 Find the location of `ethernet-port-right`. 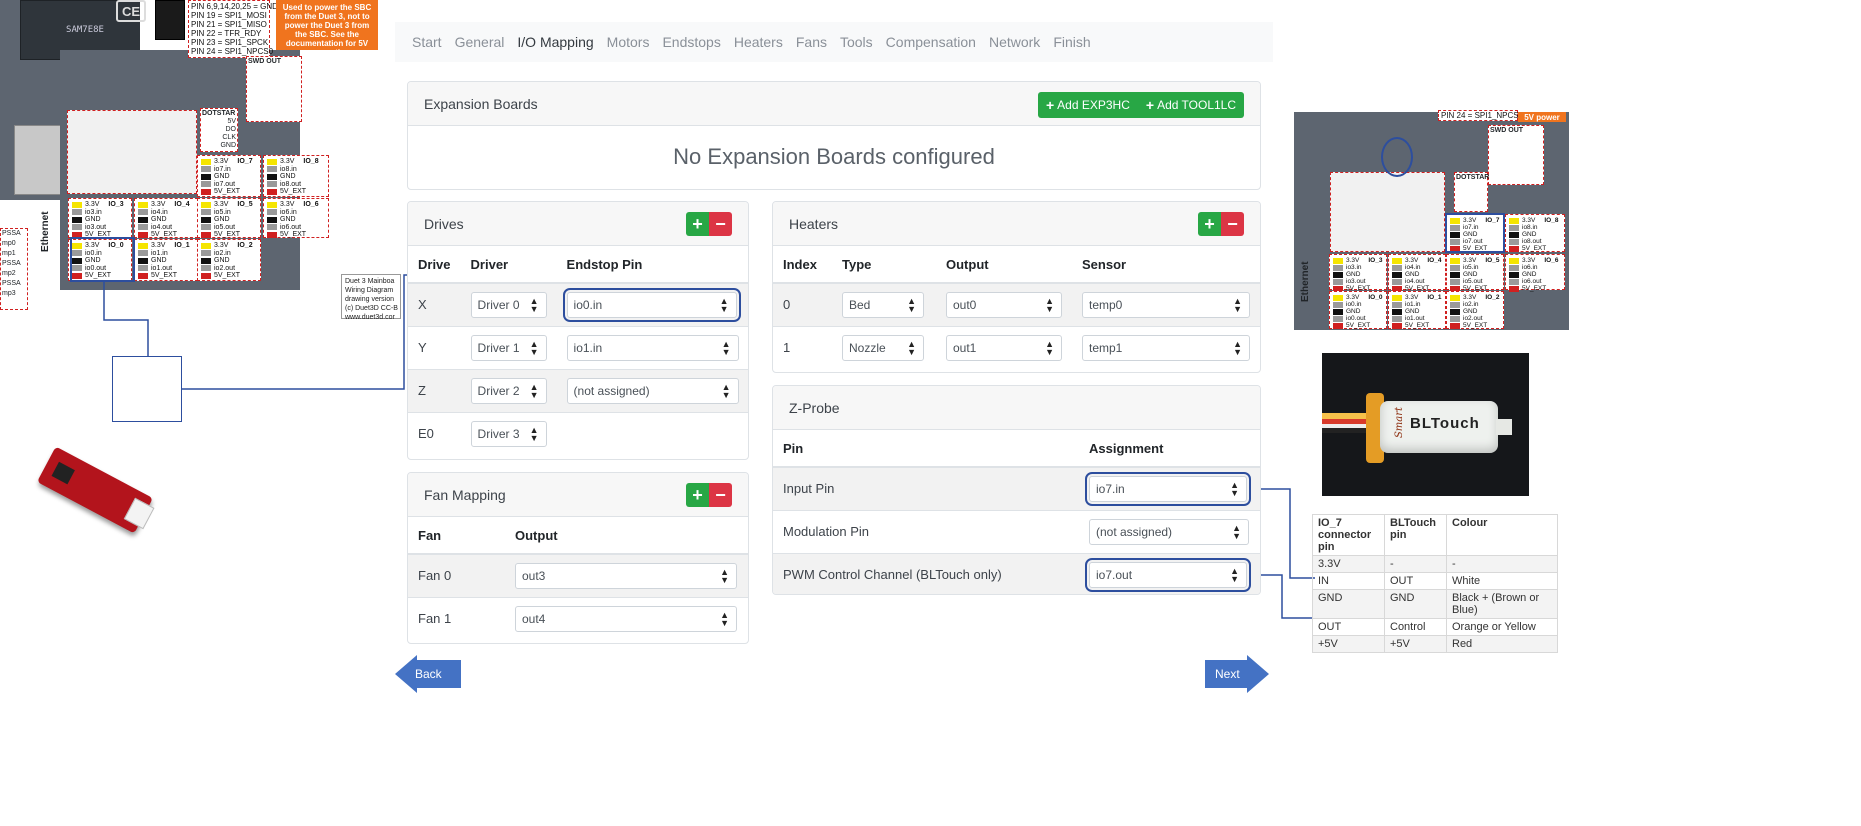

ethernet-port-right is located at coordinates (1314, 220).